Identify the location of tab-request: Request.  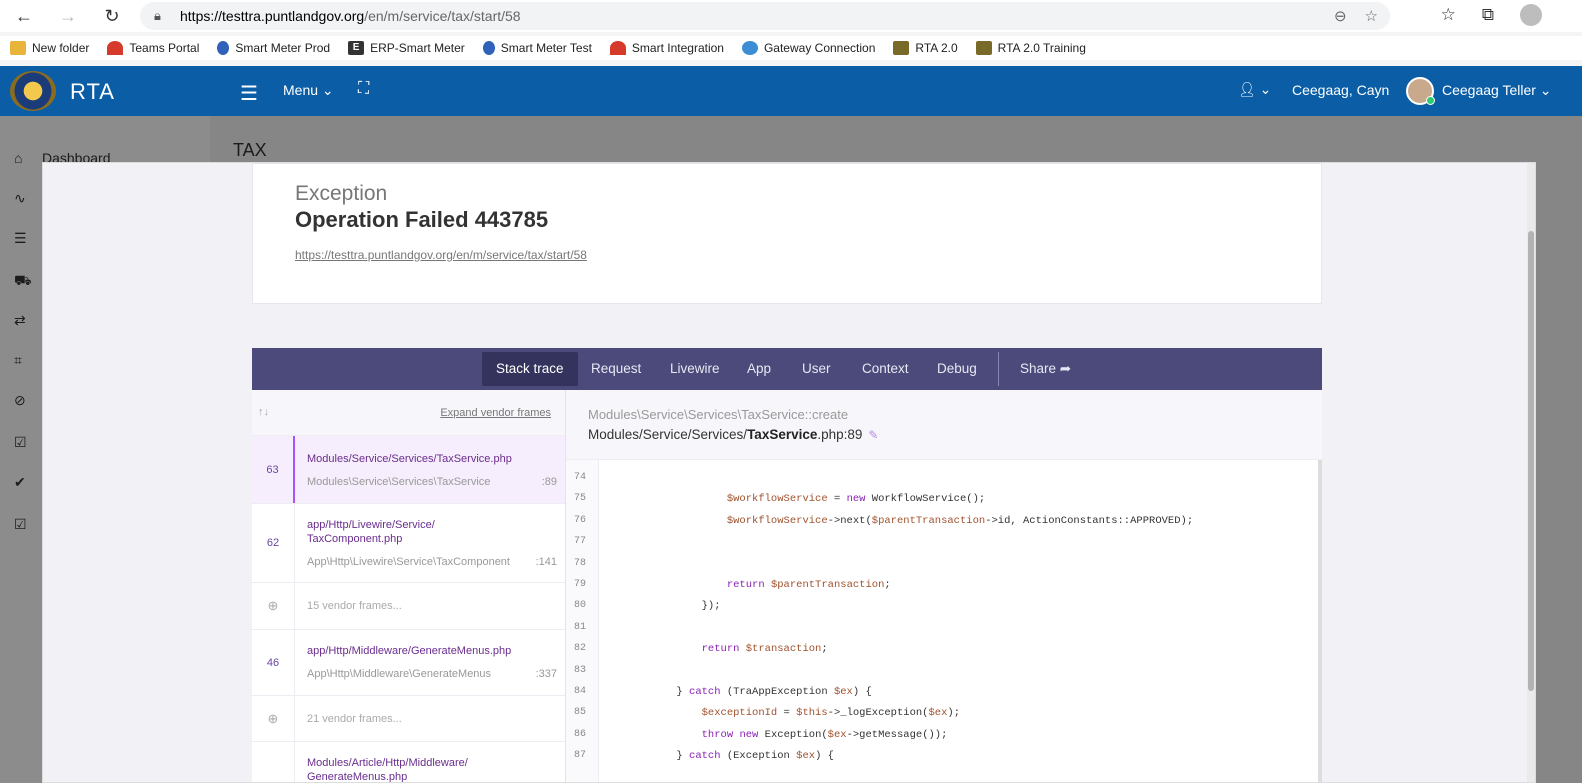
(616, 369).